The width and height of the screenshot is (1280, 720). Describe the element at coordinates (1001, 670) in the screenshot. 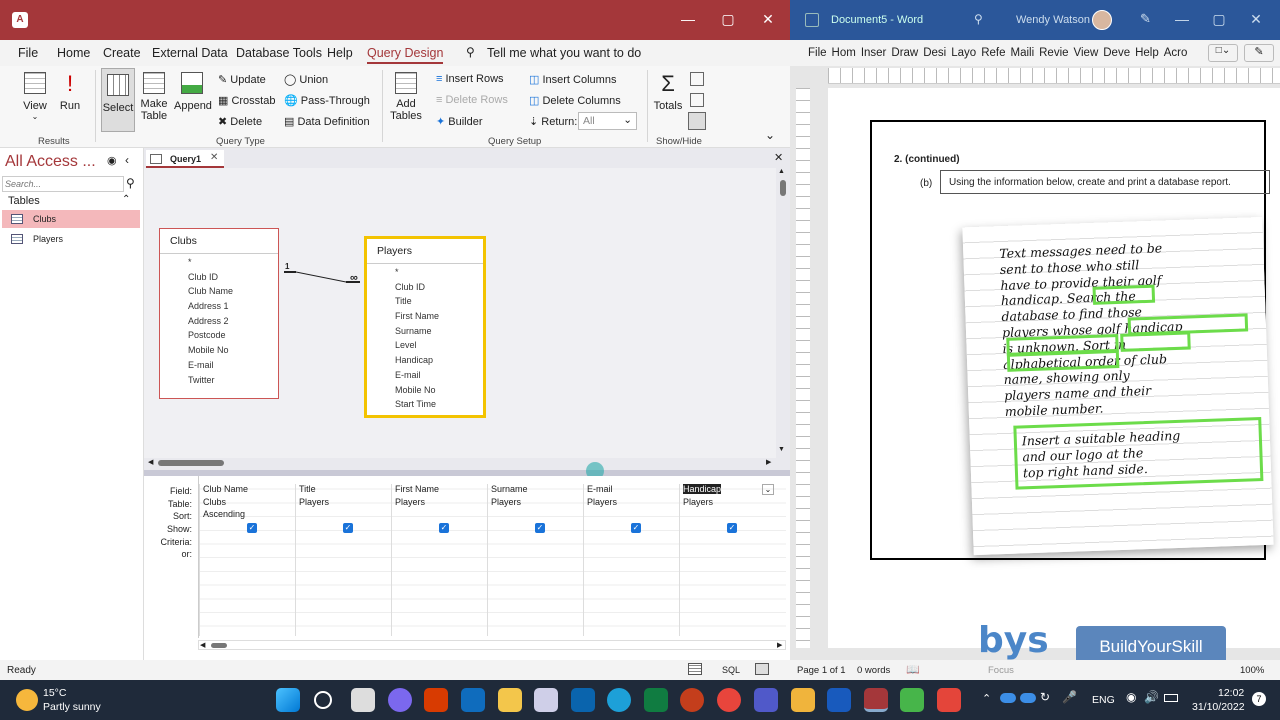

I see `focus-button: Focus` at that location.